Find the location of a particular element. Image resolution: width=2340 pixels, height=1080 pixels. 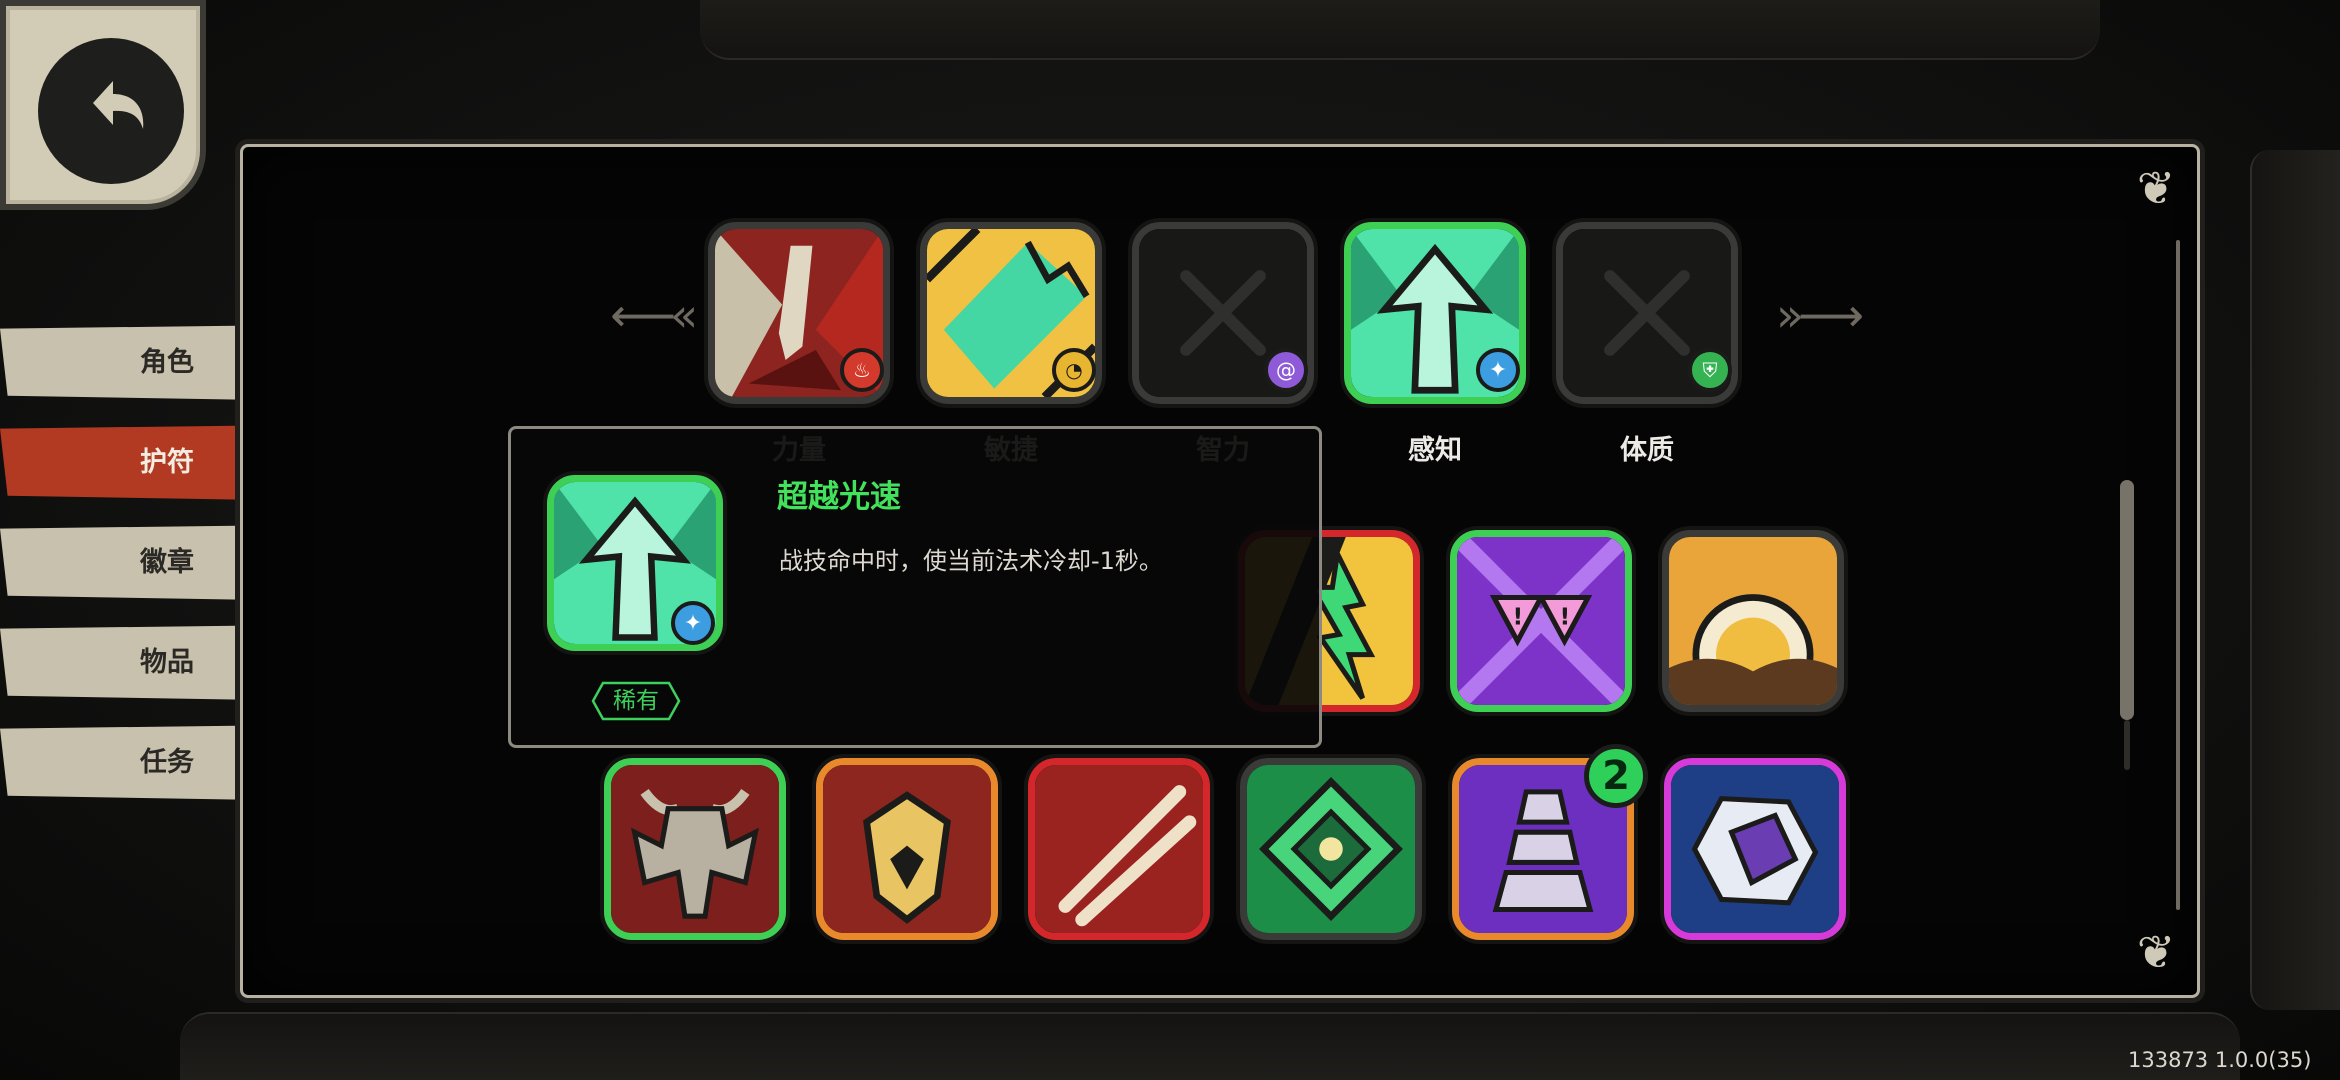

demon-skull-charm-icon is located at coordinates (695, 849).